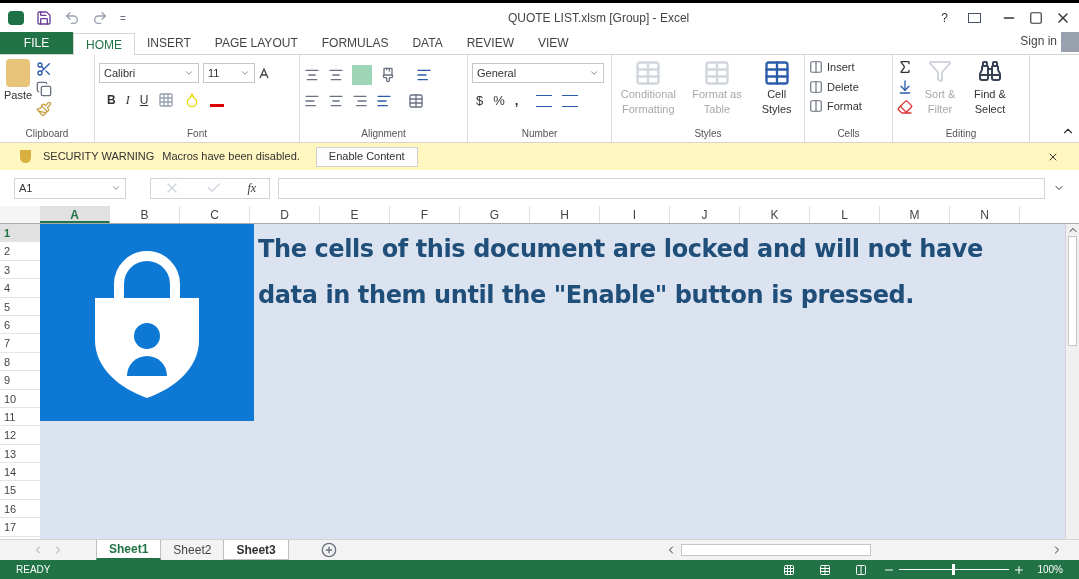 The height and width of the screenshot is (579, 1079). Describe the element at coordinates (553, 43) in the screenshot. I see `ribbon-tab: VIEW` at that location.